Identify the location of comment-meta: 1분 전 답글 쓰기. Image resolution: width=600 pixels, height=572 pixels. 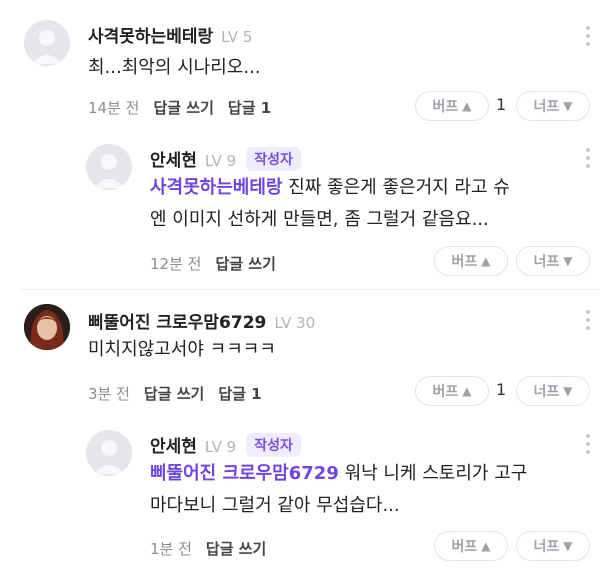
(208, 548).